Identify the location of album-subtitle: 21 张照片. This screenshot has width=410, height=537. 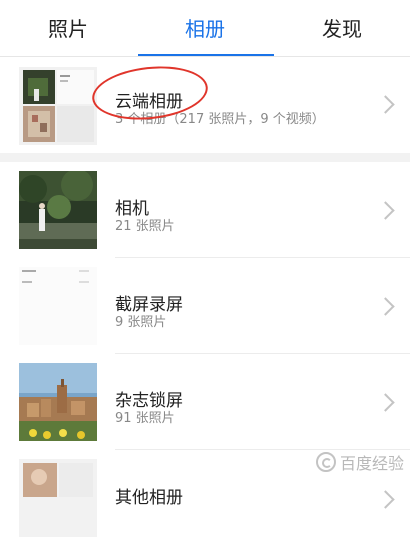
(145, 226).